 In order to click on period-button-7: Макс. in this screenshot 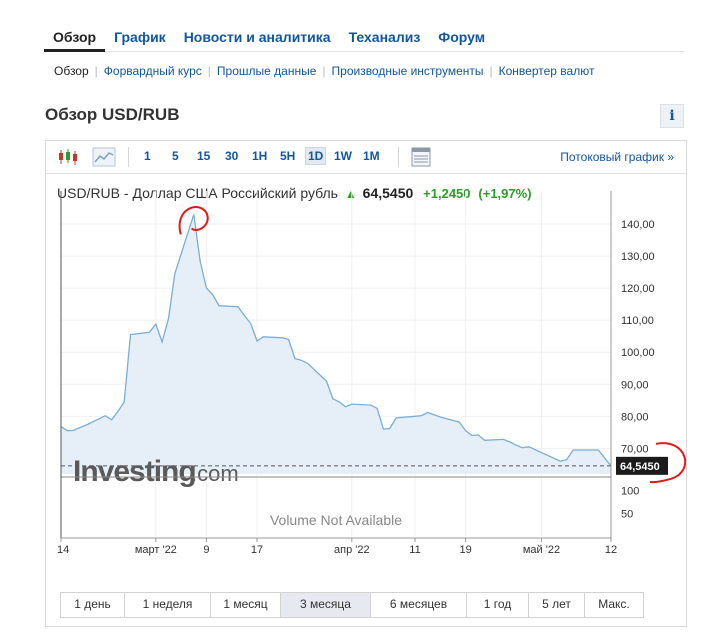, I will do `click(614, 605)`.